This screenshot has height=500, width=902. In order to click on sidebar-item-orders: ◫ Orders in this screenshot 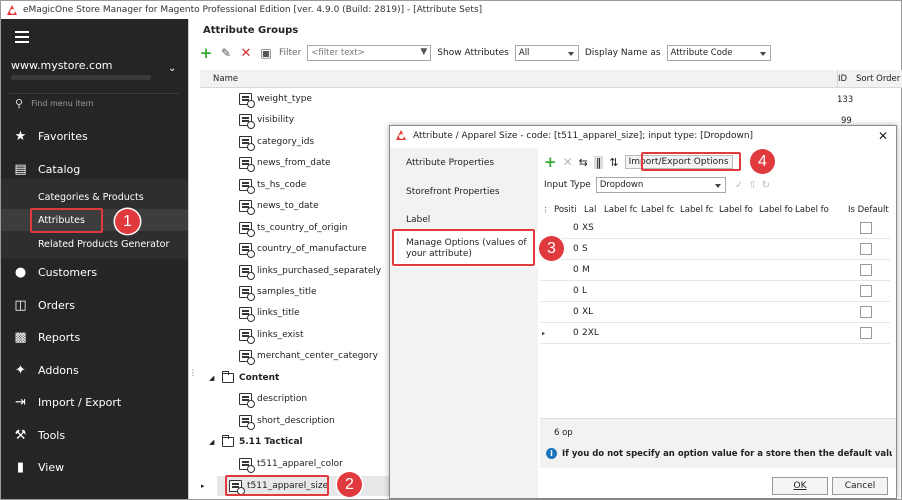, I will do `click(94, 305)`.